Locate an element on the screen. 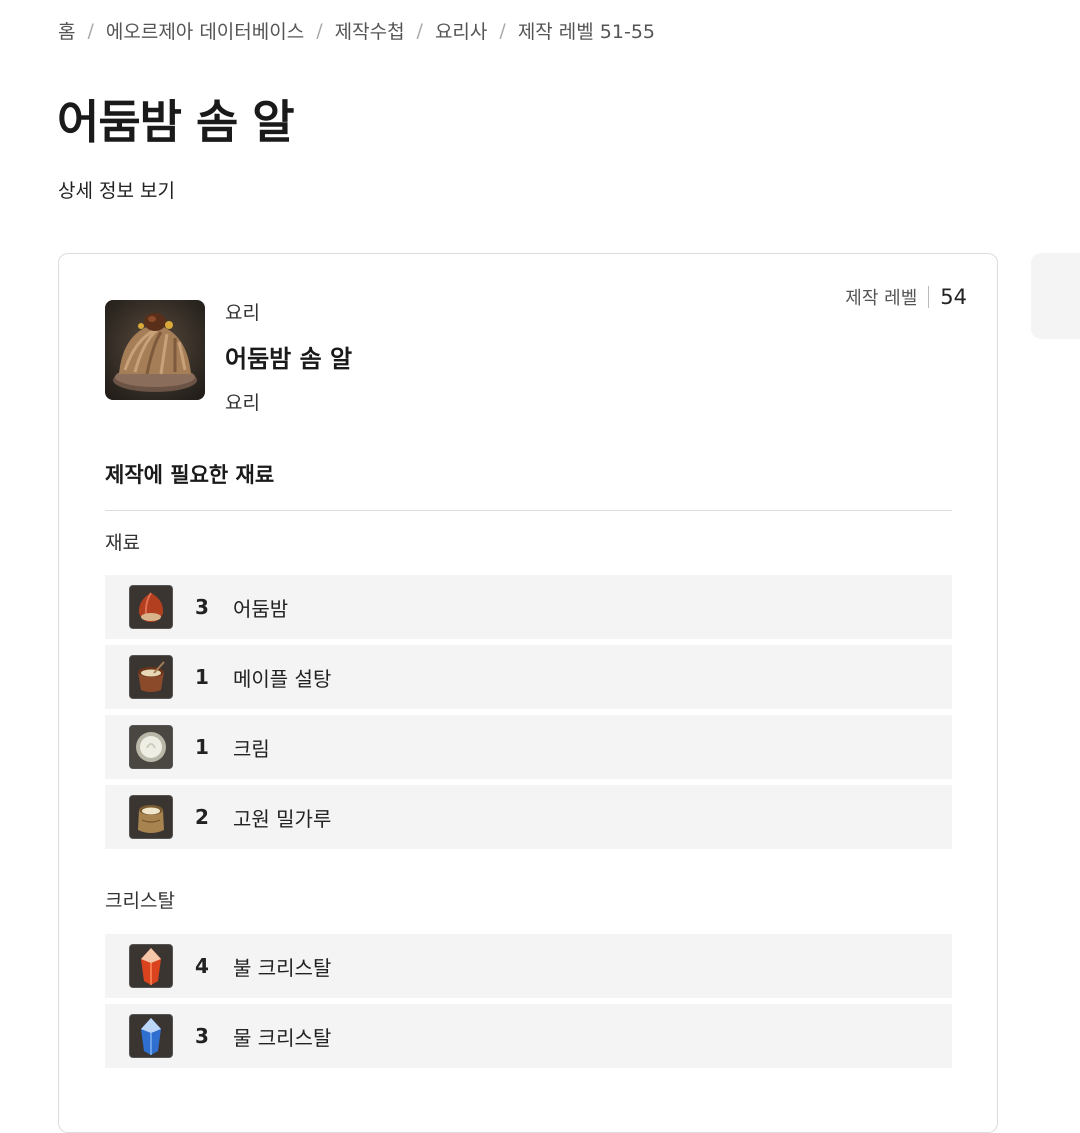 This screenshot has height=1133, width=1080. breadcrumb-home: 홈 is located at coordinates (66, 30).